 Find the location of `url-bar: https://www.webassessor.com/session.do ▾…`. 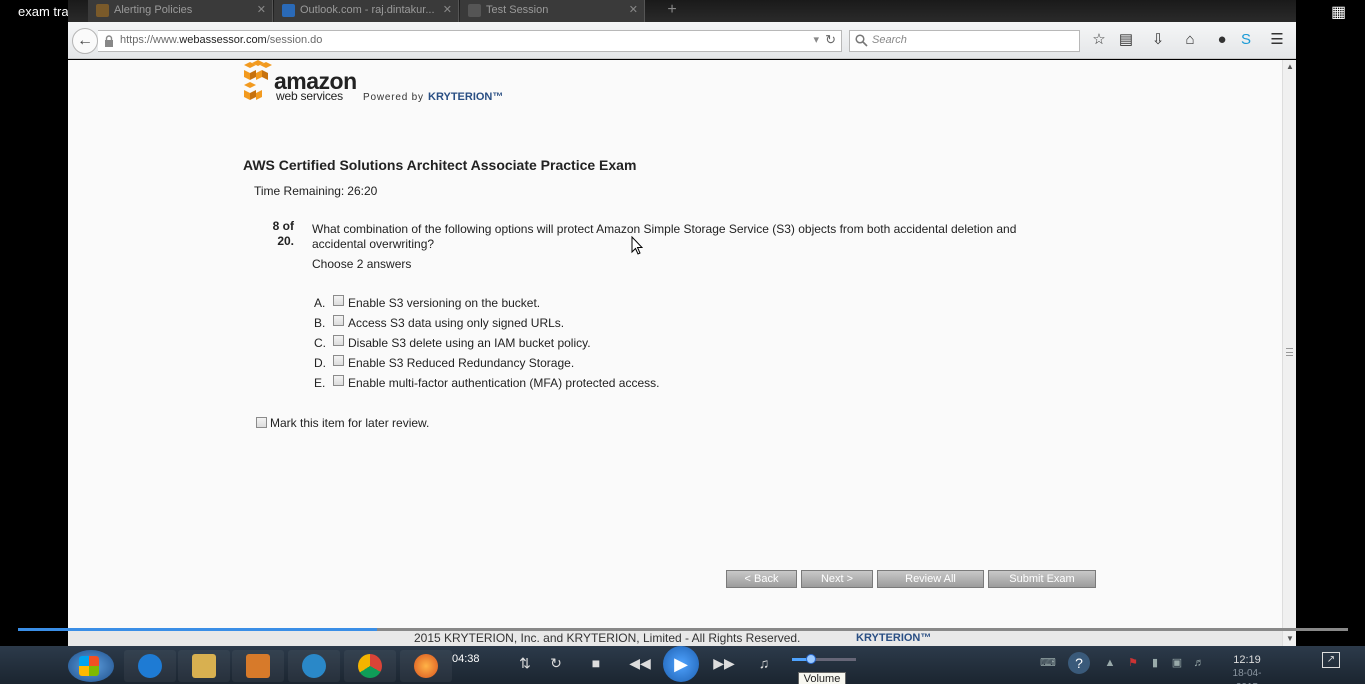

url-bar: https://www.webassessor.com/session.do ▾… is located at coordinates (470, 41).